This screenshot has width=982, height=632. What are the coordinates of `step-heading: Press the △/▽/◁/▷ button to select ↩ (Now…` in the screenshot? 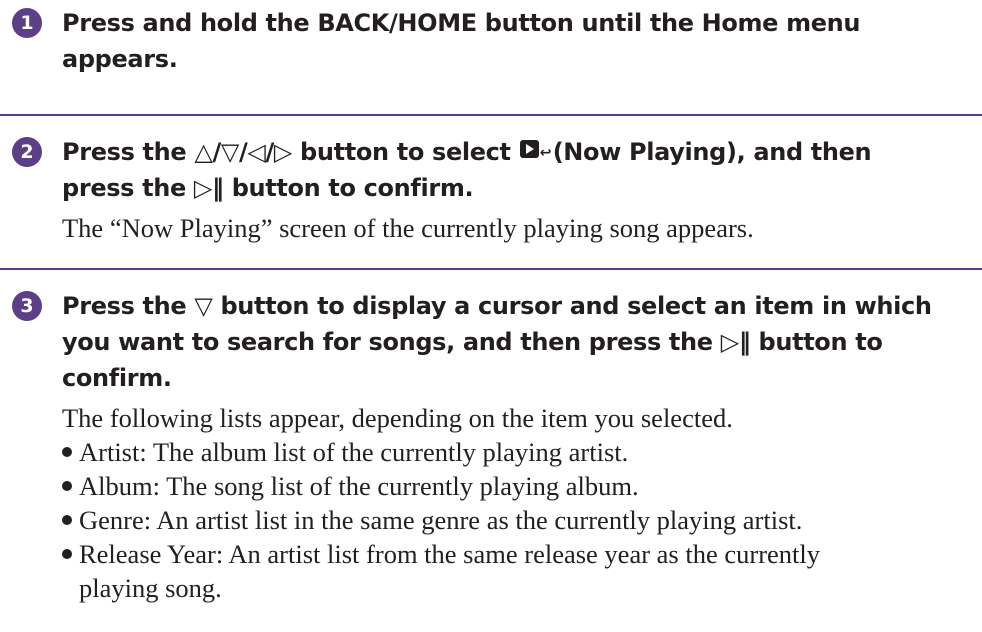 It's located at (510, 170).